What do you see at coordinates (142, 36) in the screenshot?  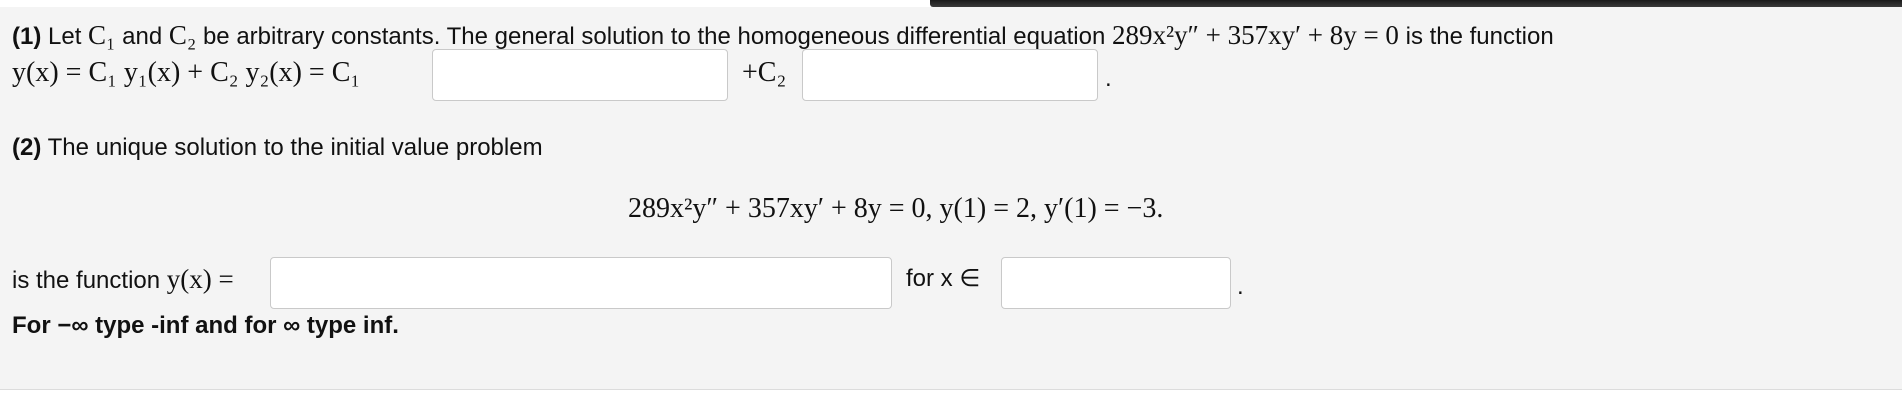 I see `part1-text-and: and` at bounding box center [142, 36].